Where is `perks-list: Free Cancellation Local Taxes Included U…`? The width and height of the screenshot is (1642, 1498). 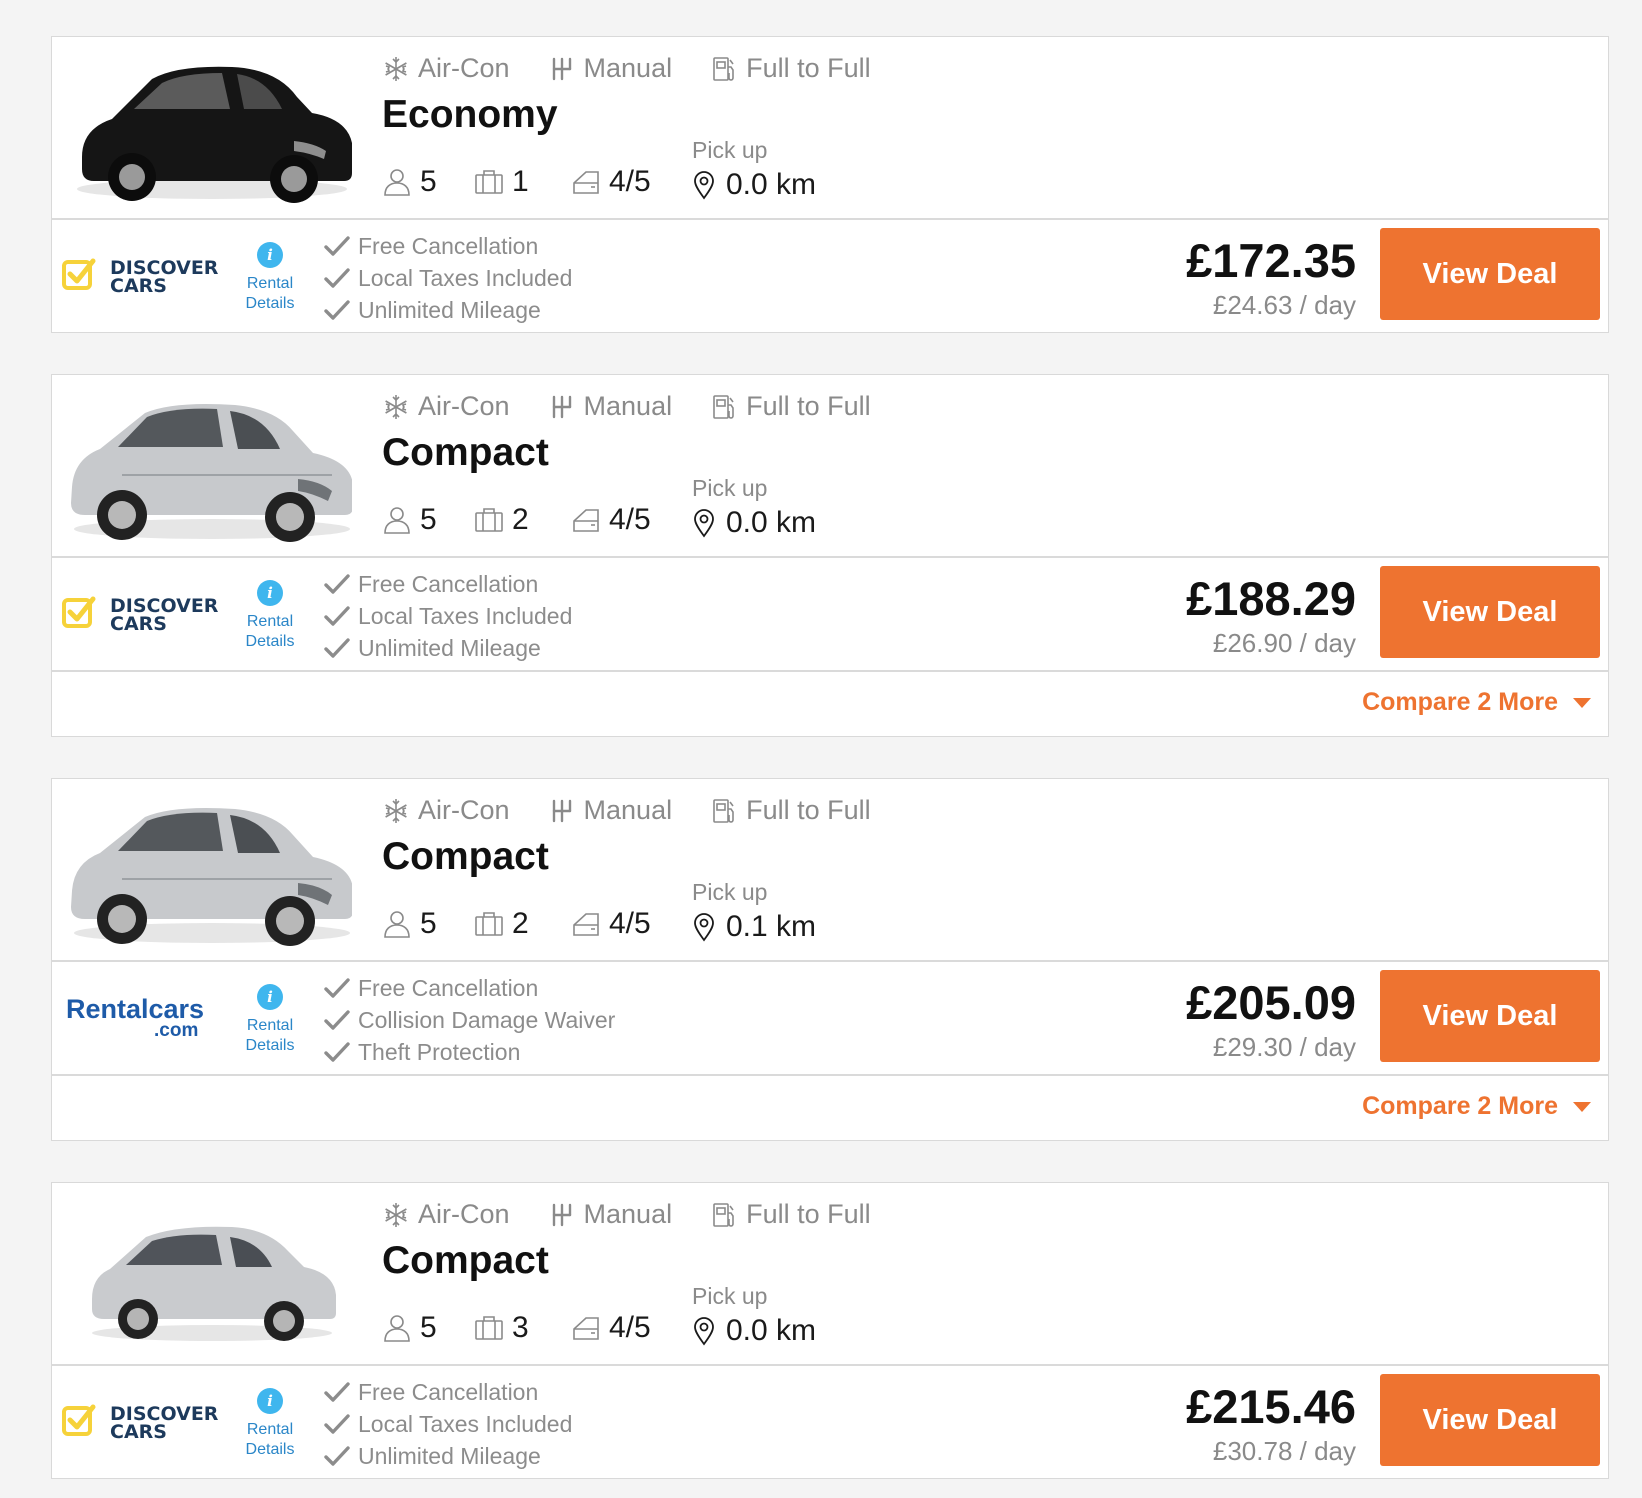 perks-list: Free Cancellation Local Taxes Included U… is located at coordinates (448, 278).